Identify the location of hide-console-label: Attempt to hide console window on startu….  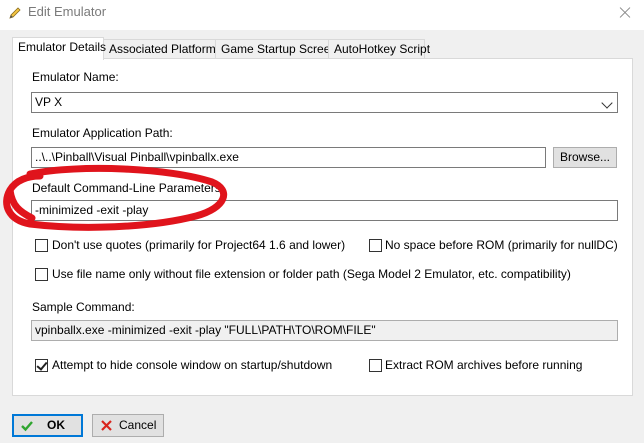
(192, 365).